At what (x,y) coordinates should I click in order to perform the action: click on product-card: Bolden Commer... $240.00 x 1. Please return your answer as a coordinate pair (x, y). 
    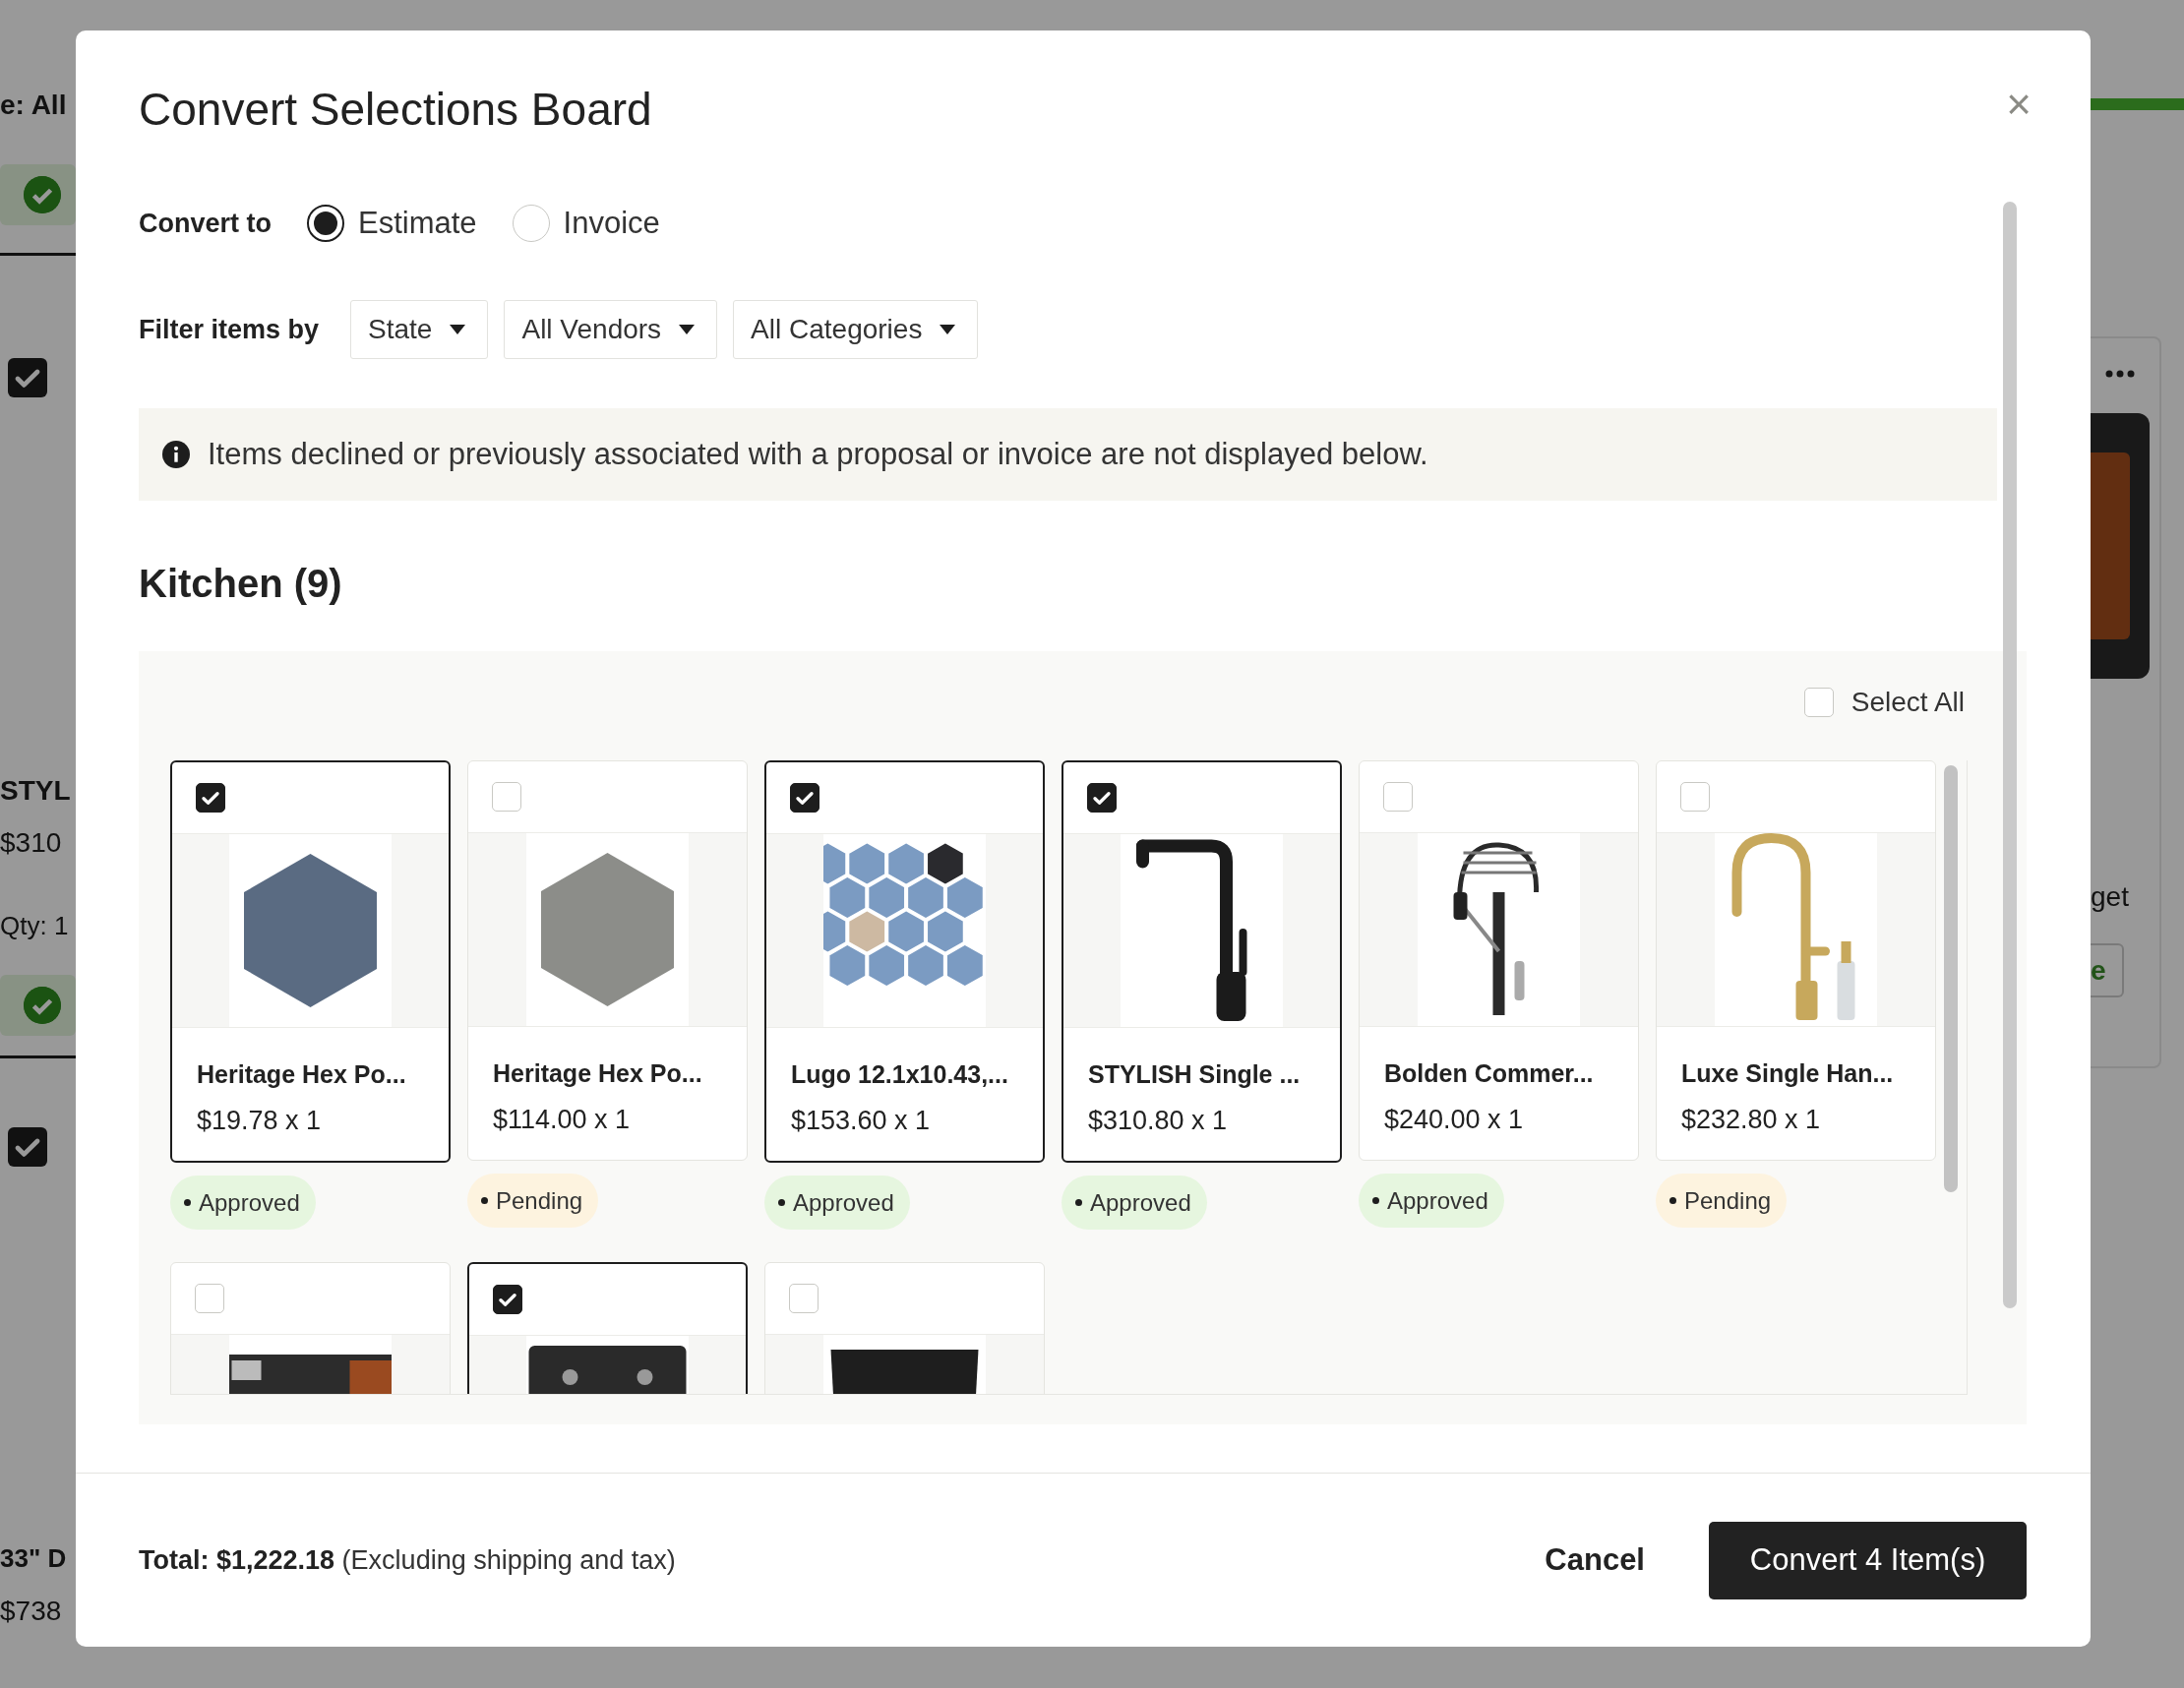
    Looking at the image, I should click on (1499, 960).